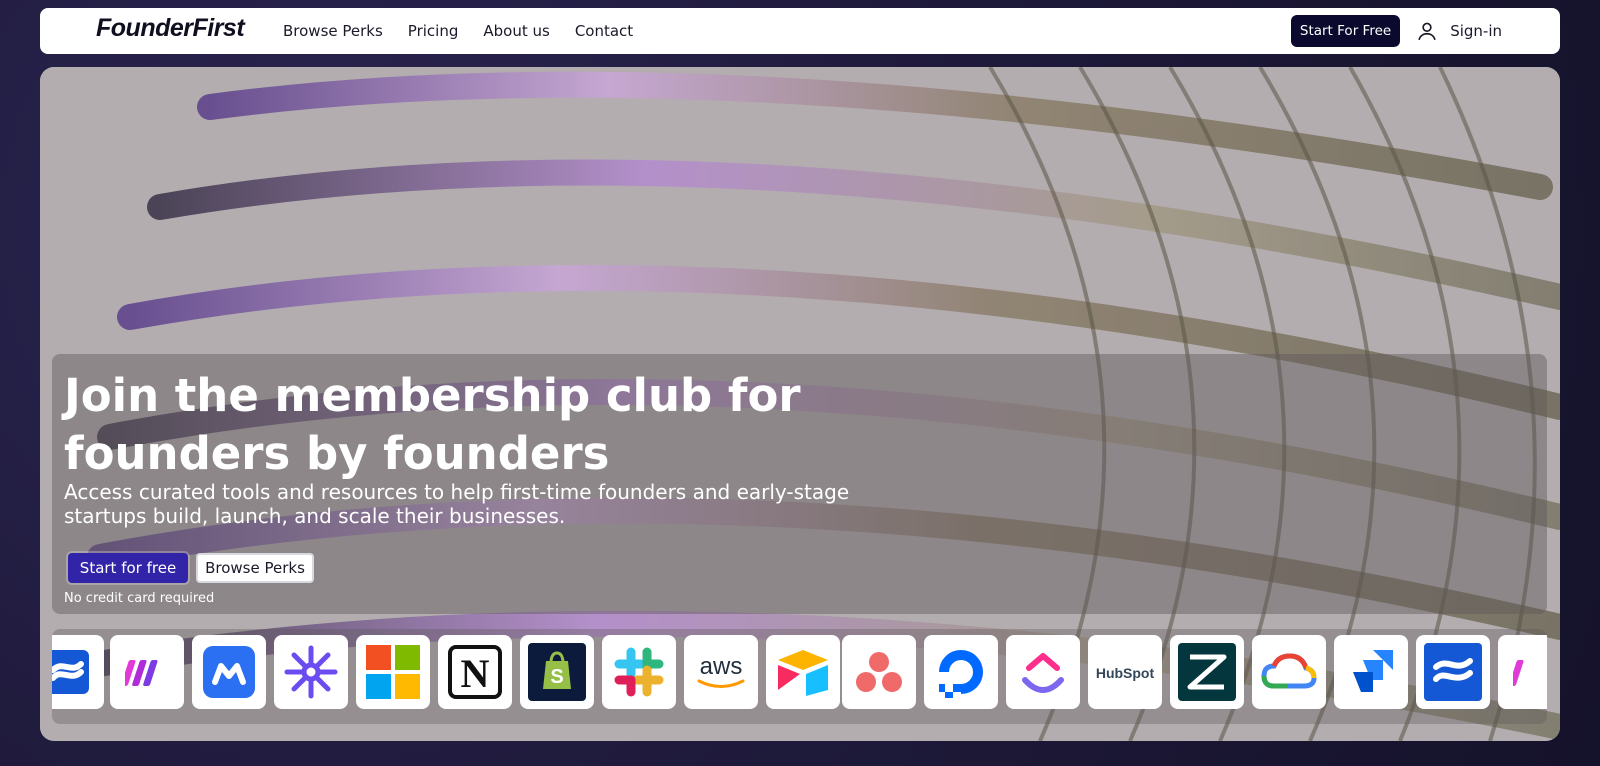 The width and height of the screenshot is (1600, 766). Describe the element at coordinates (1043, 672) in the screenshot. I see `clickup-icon` at that location.